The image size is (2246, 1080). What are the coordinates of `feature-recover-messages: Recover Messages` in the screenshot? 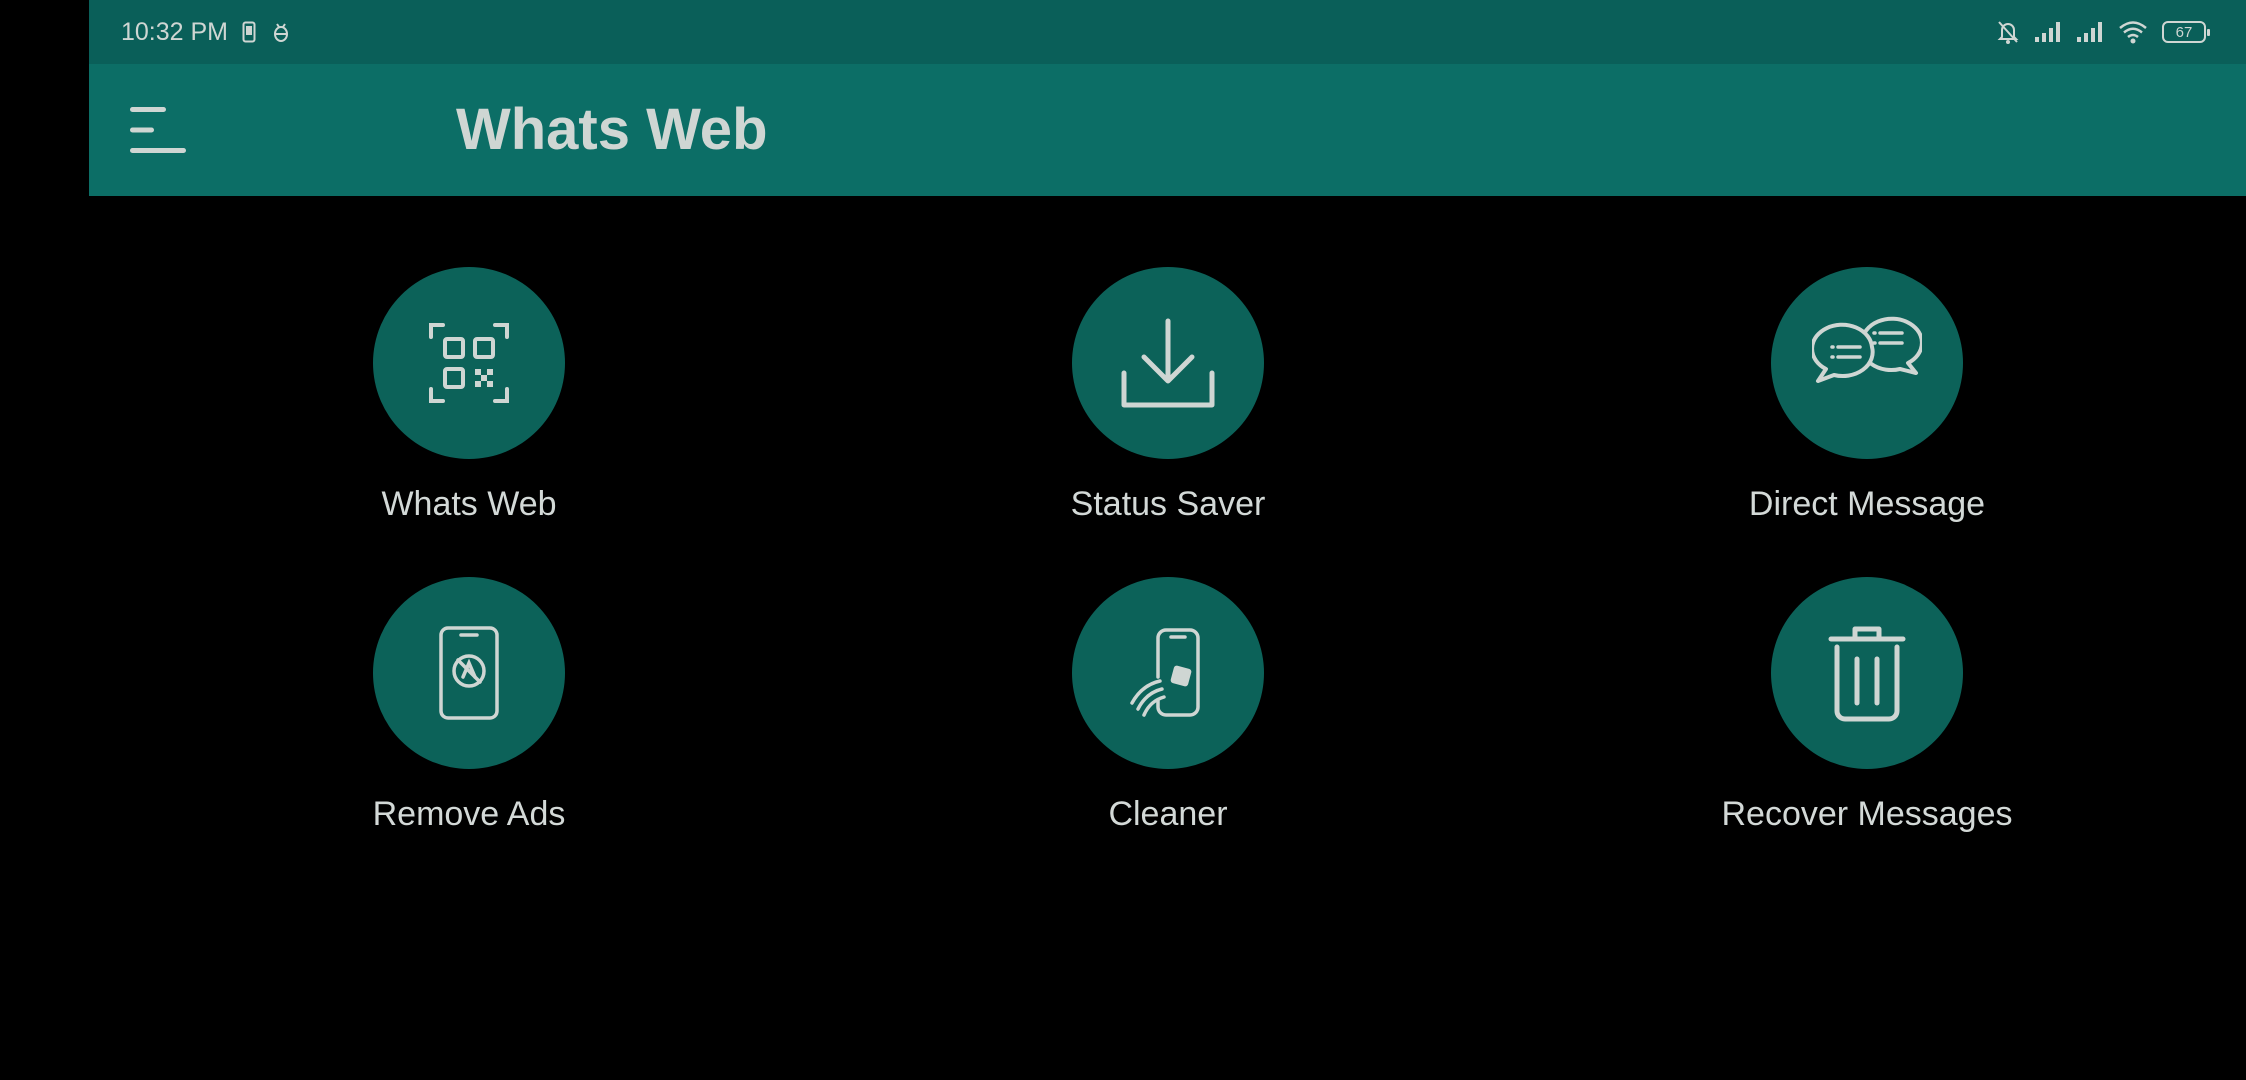 It's located at (1867, 722).